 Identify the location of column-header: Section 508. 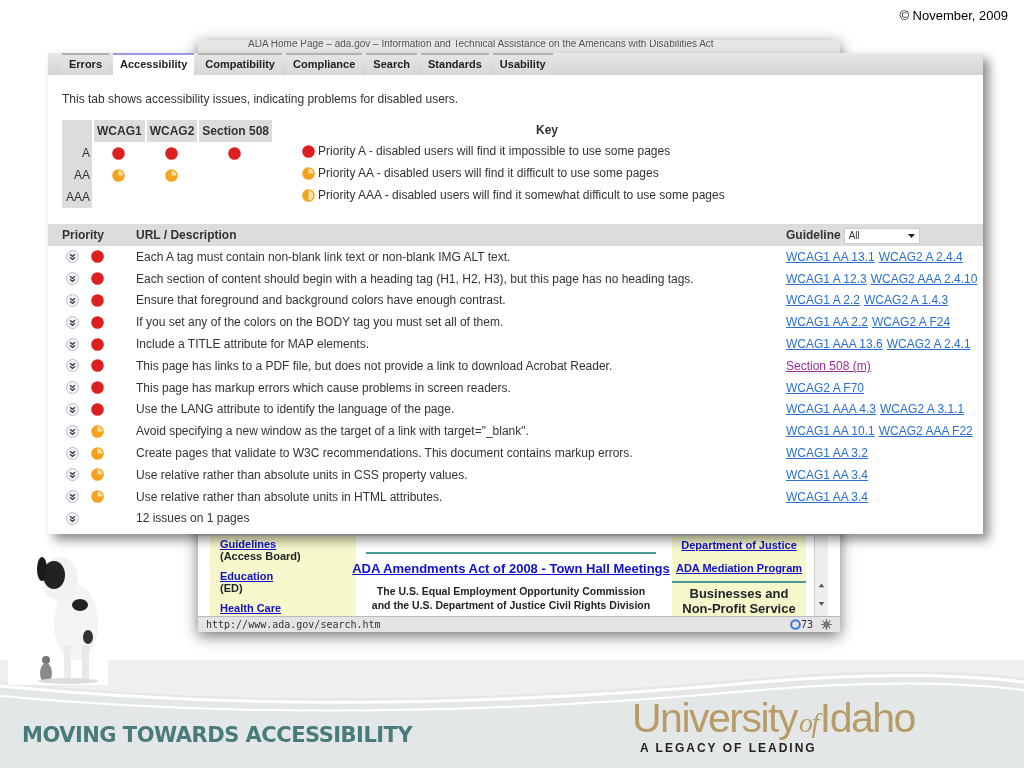
(235, 131).